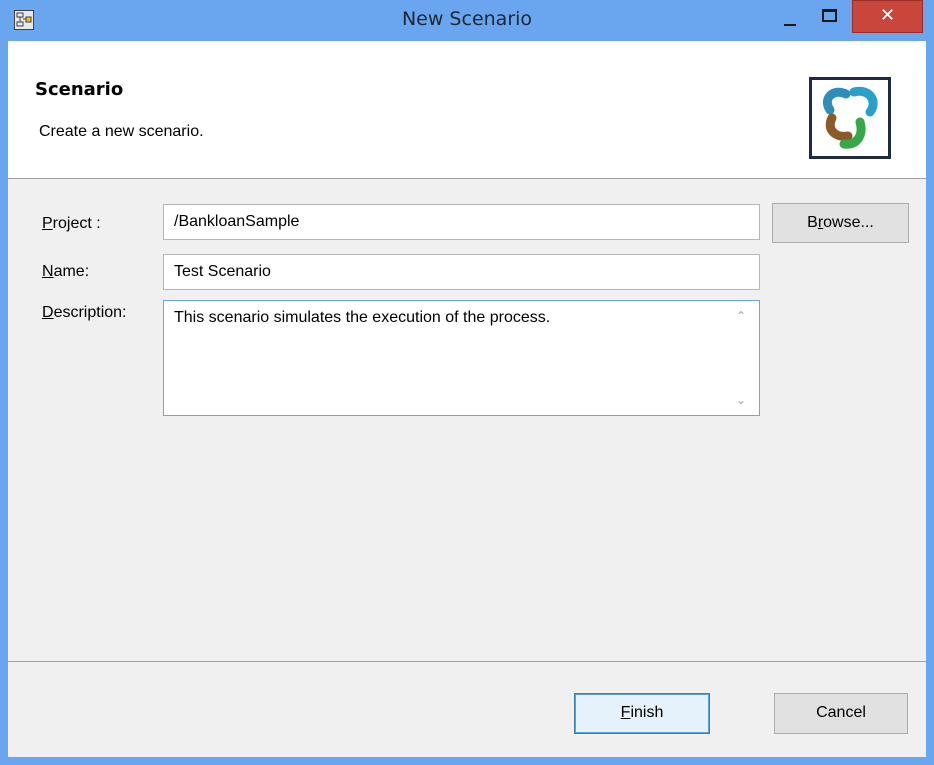 This screenshot has width=934, height=765. Describe the element at coordinates (461, 222) in the screenshot. I see `project-field: /BankloanSample` at that location.